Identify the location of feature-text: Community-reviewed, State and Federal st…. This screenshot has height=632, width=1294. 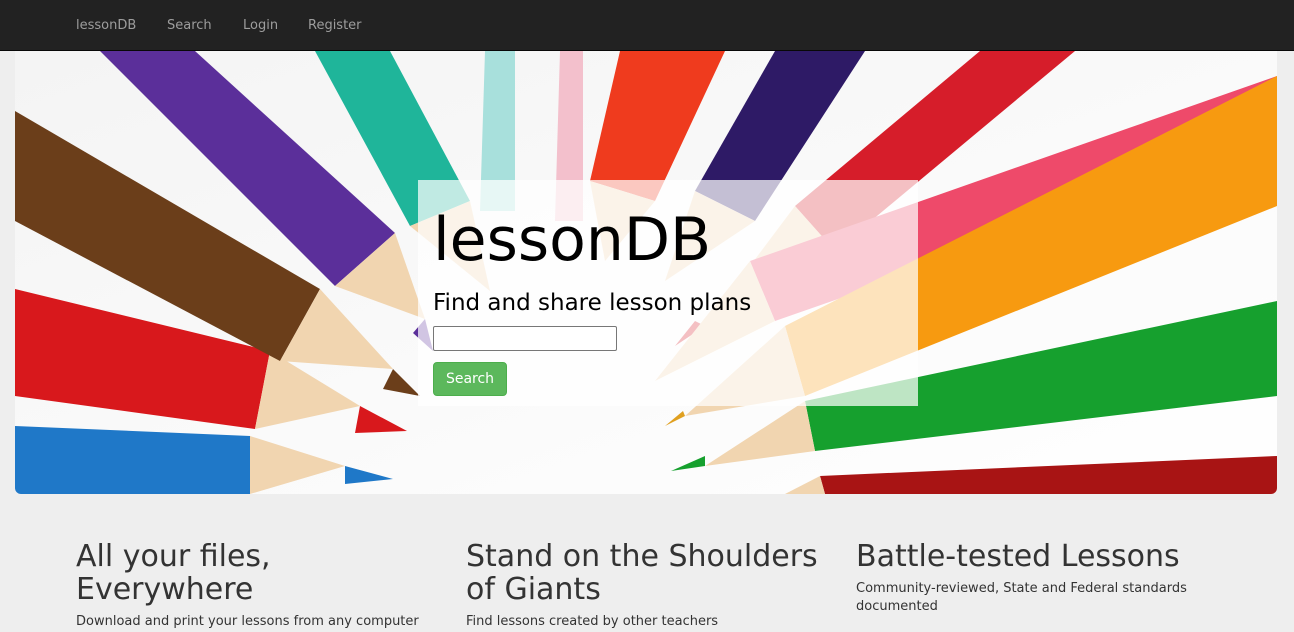
(1021, 597).